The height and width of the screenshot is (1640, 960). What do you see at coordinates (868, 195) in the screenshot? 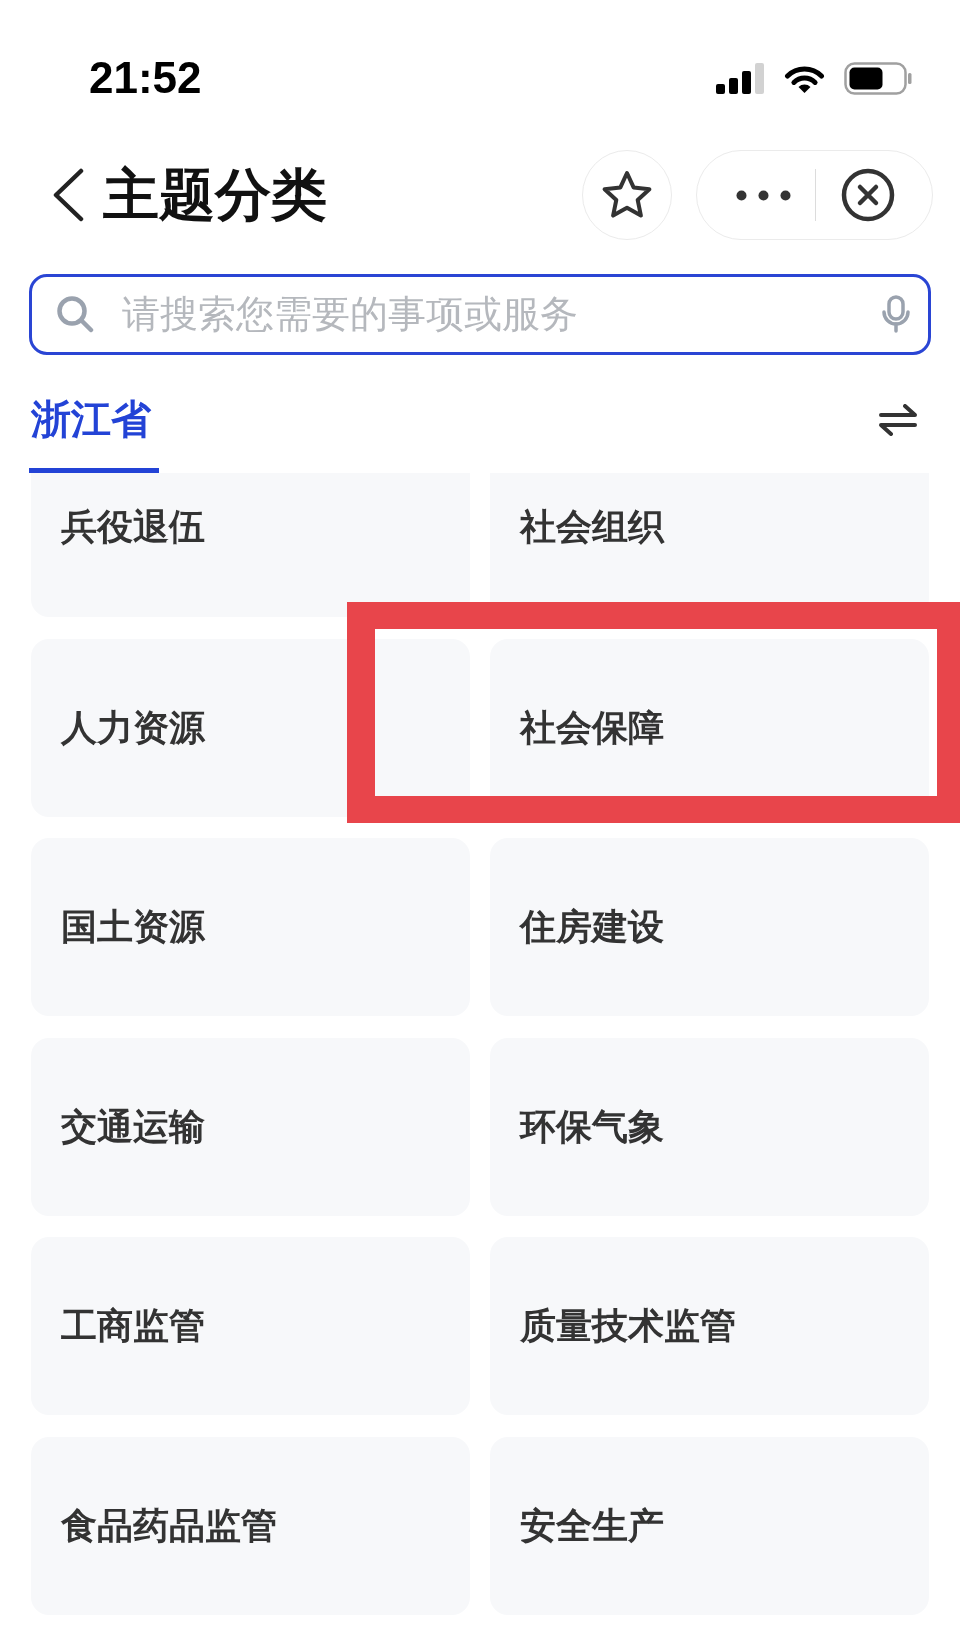
I see `close-icon` at bounding box center [868, 195].